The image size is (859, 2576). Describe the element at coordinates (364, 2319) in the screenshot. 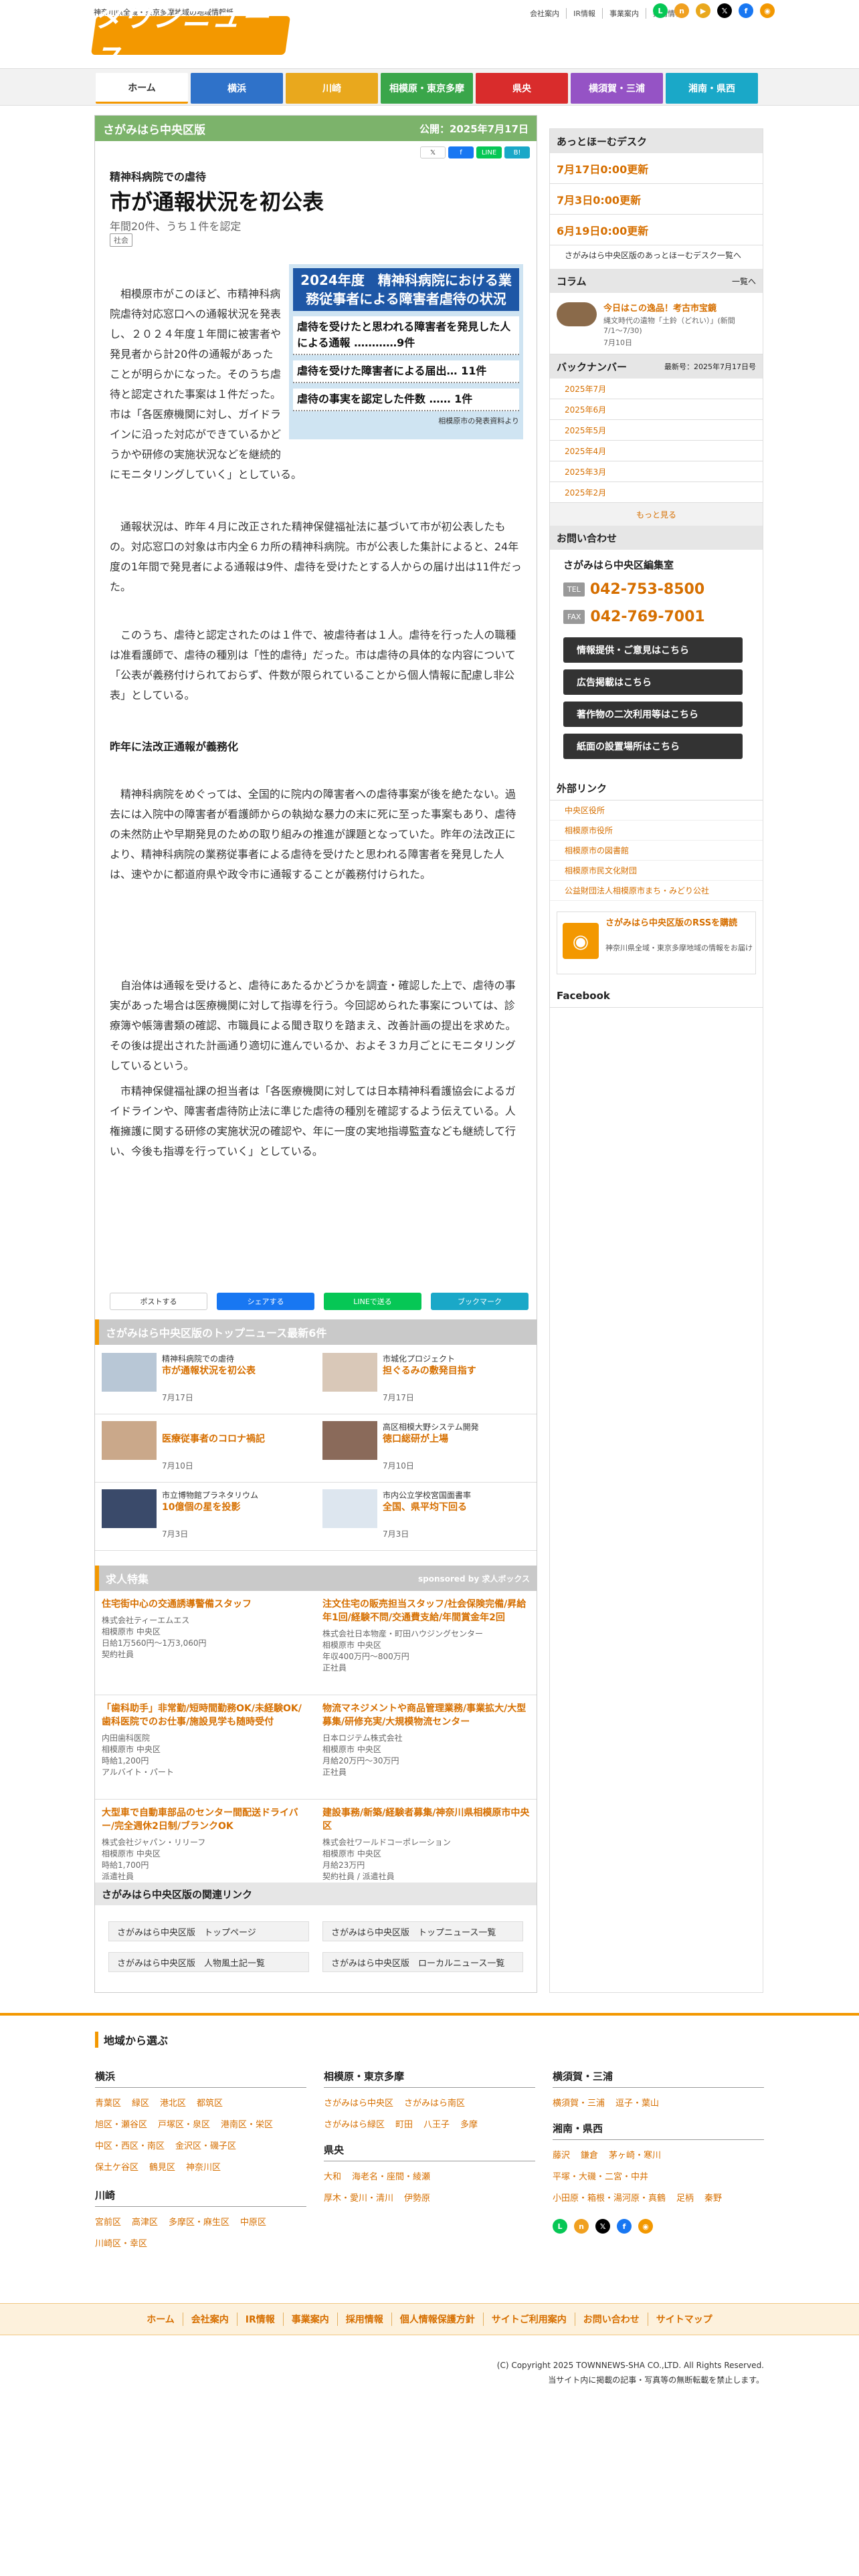

I see `footer-link-recruit: 採用情報` at that location.